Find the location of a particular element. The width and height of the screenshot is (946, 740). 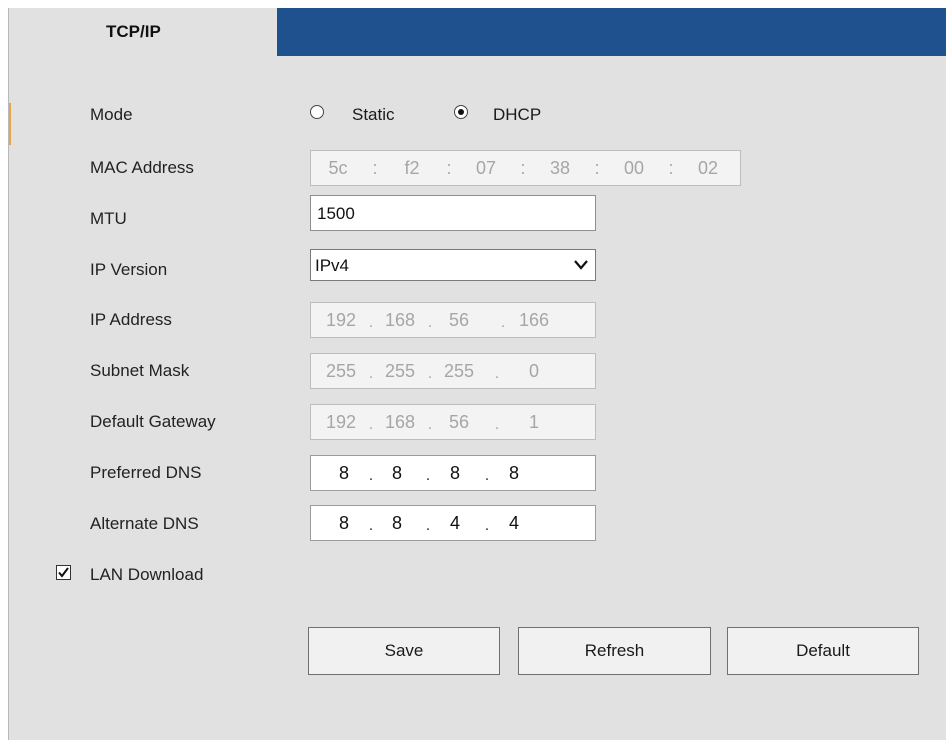

save-button: Save is located at coordinates (404, 651).